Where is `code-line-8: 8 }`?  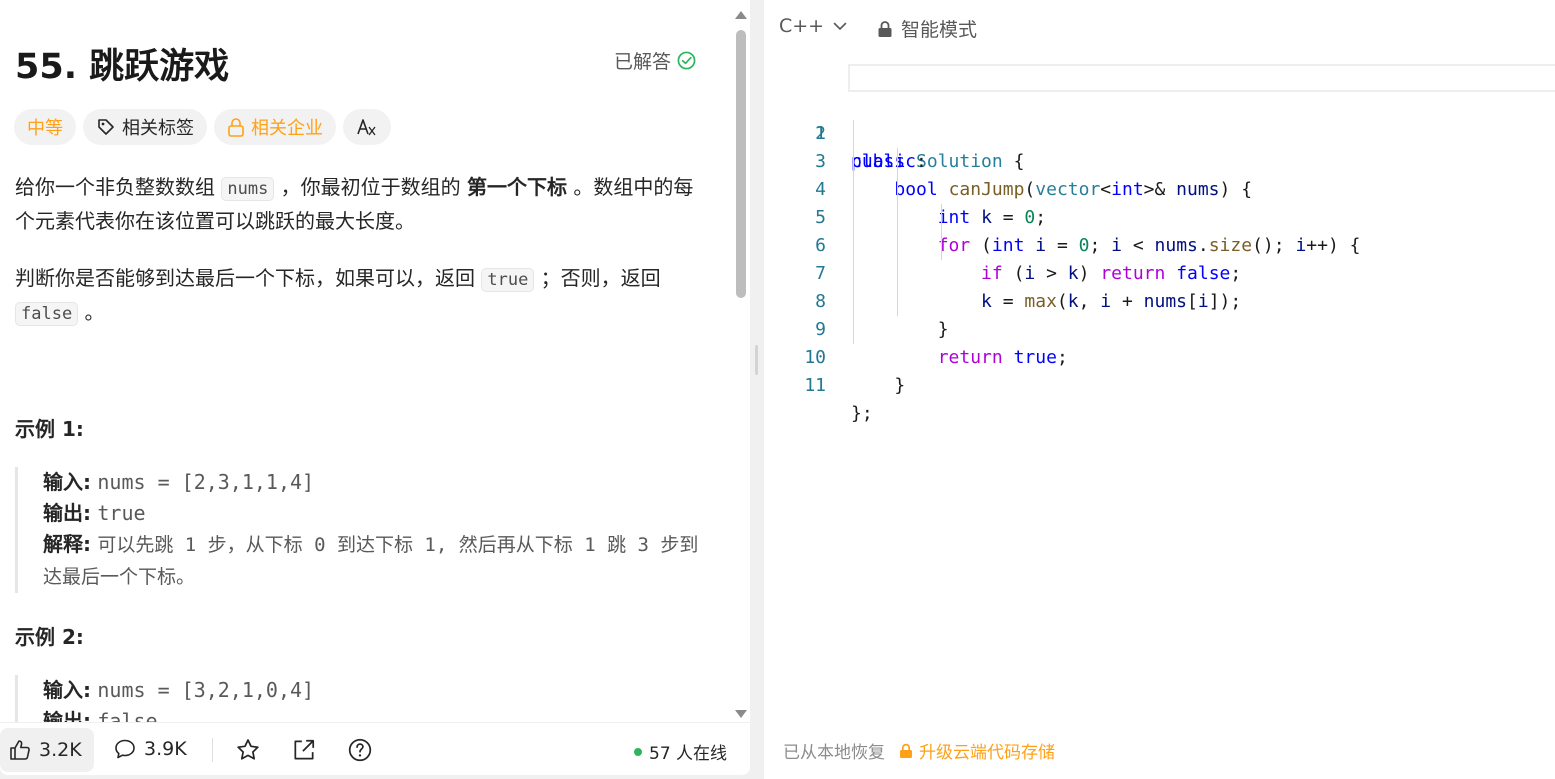 code-line-8: 8 } is located at coordinates (1159, 300).